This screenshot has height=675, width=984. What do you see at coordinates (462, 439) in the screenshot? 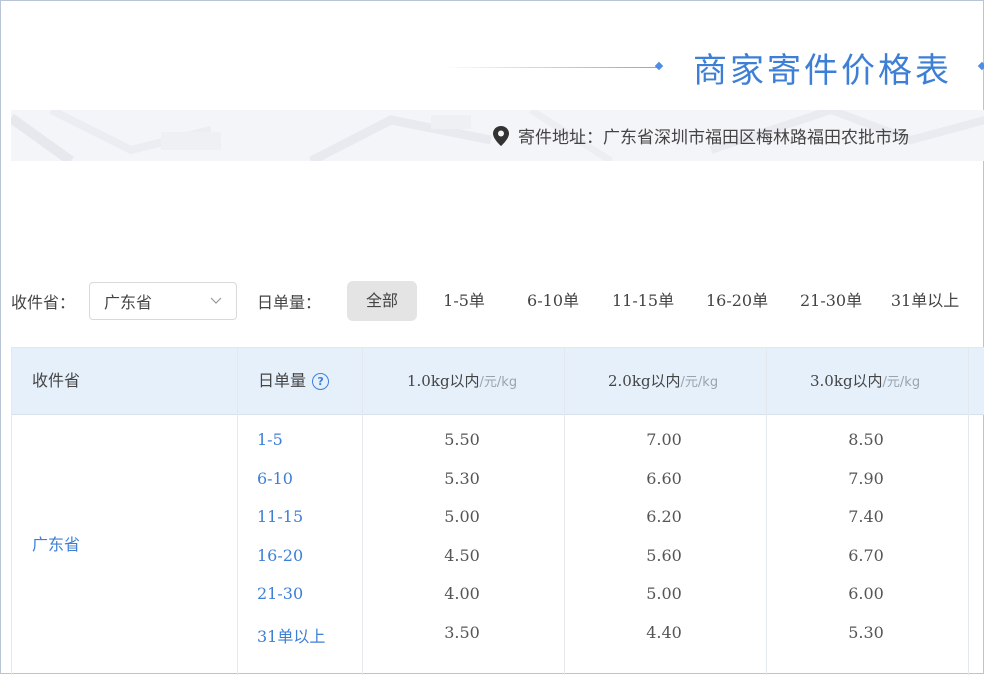
I see `price-cell: 5.50` at bounding box center [462, 439].